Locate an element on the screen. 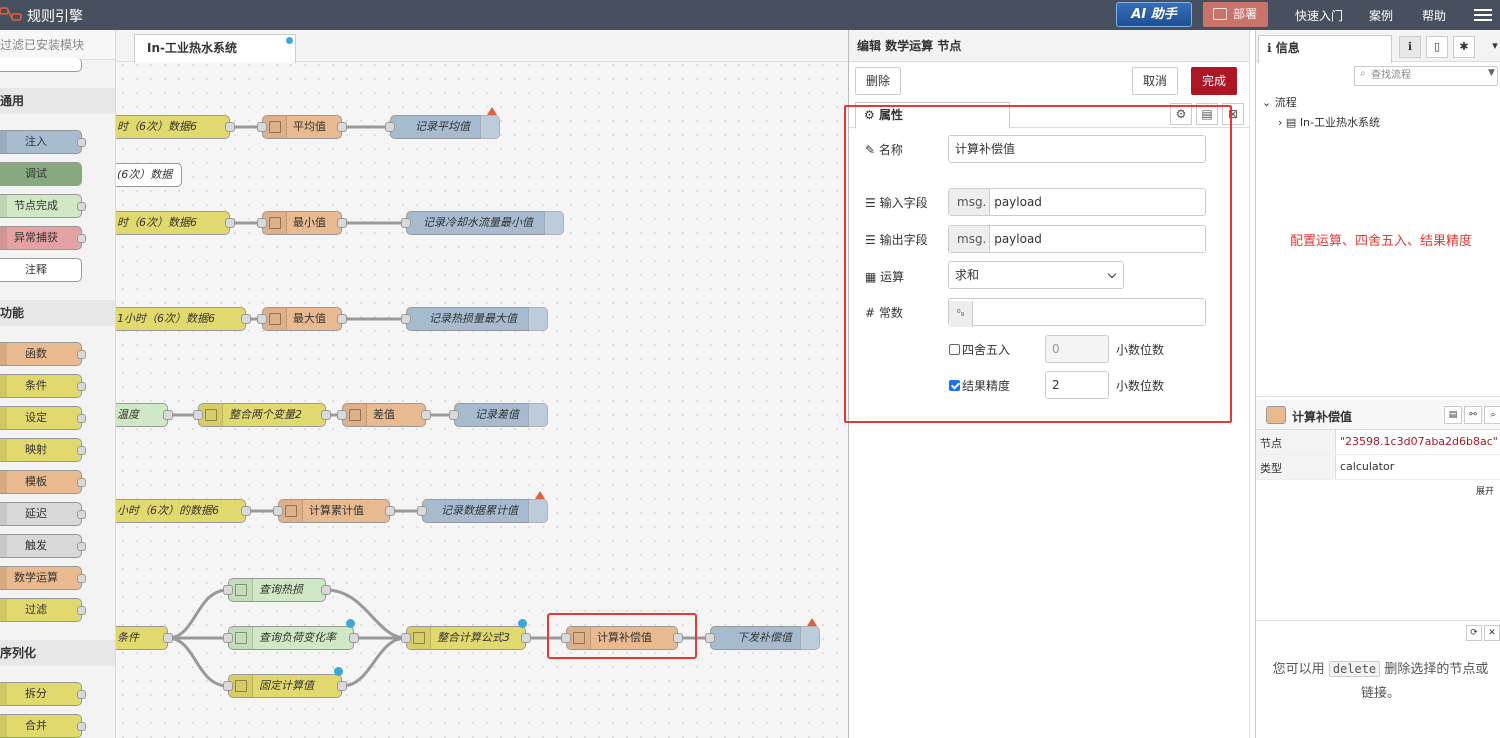  flow-node-send-compensation: 下发补偿值 is located at coordinates (762, 634).